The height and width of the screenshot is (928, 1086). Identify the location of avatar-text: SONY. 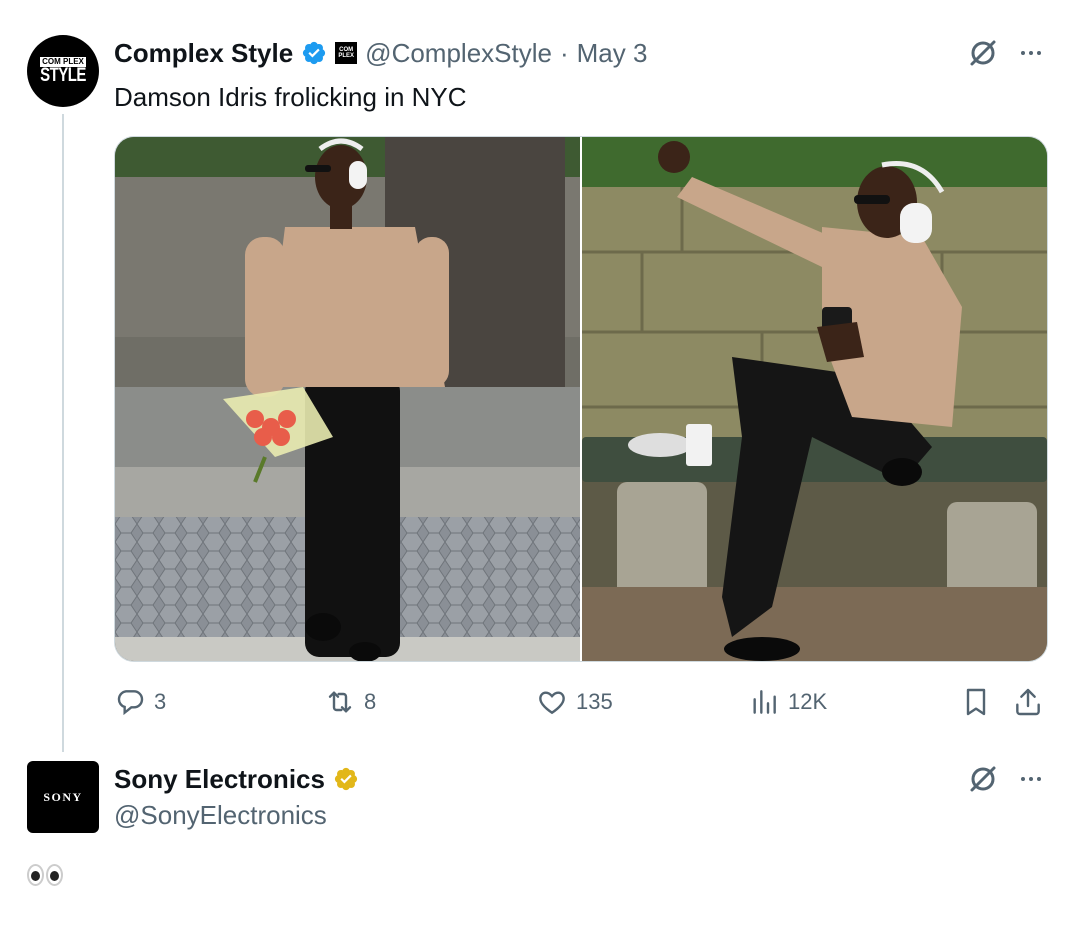
(63, 796).